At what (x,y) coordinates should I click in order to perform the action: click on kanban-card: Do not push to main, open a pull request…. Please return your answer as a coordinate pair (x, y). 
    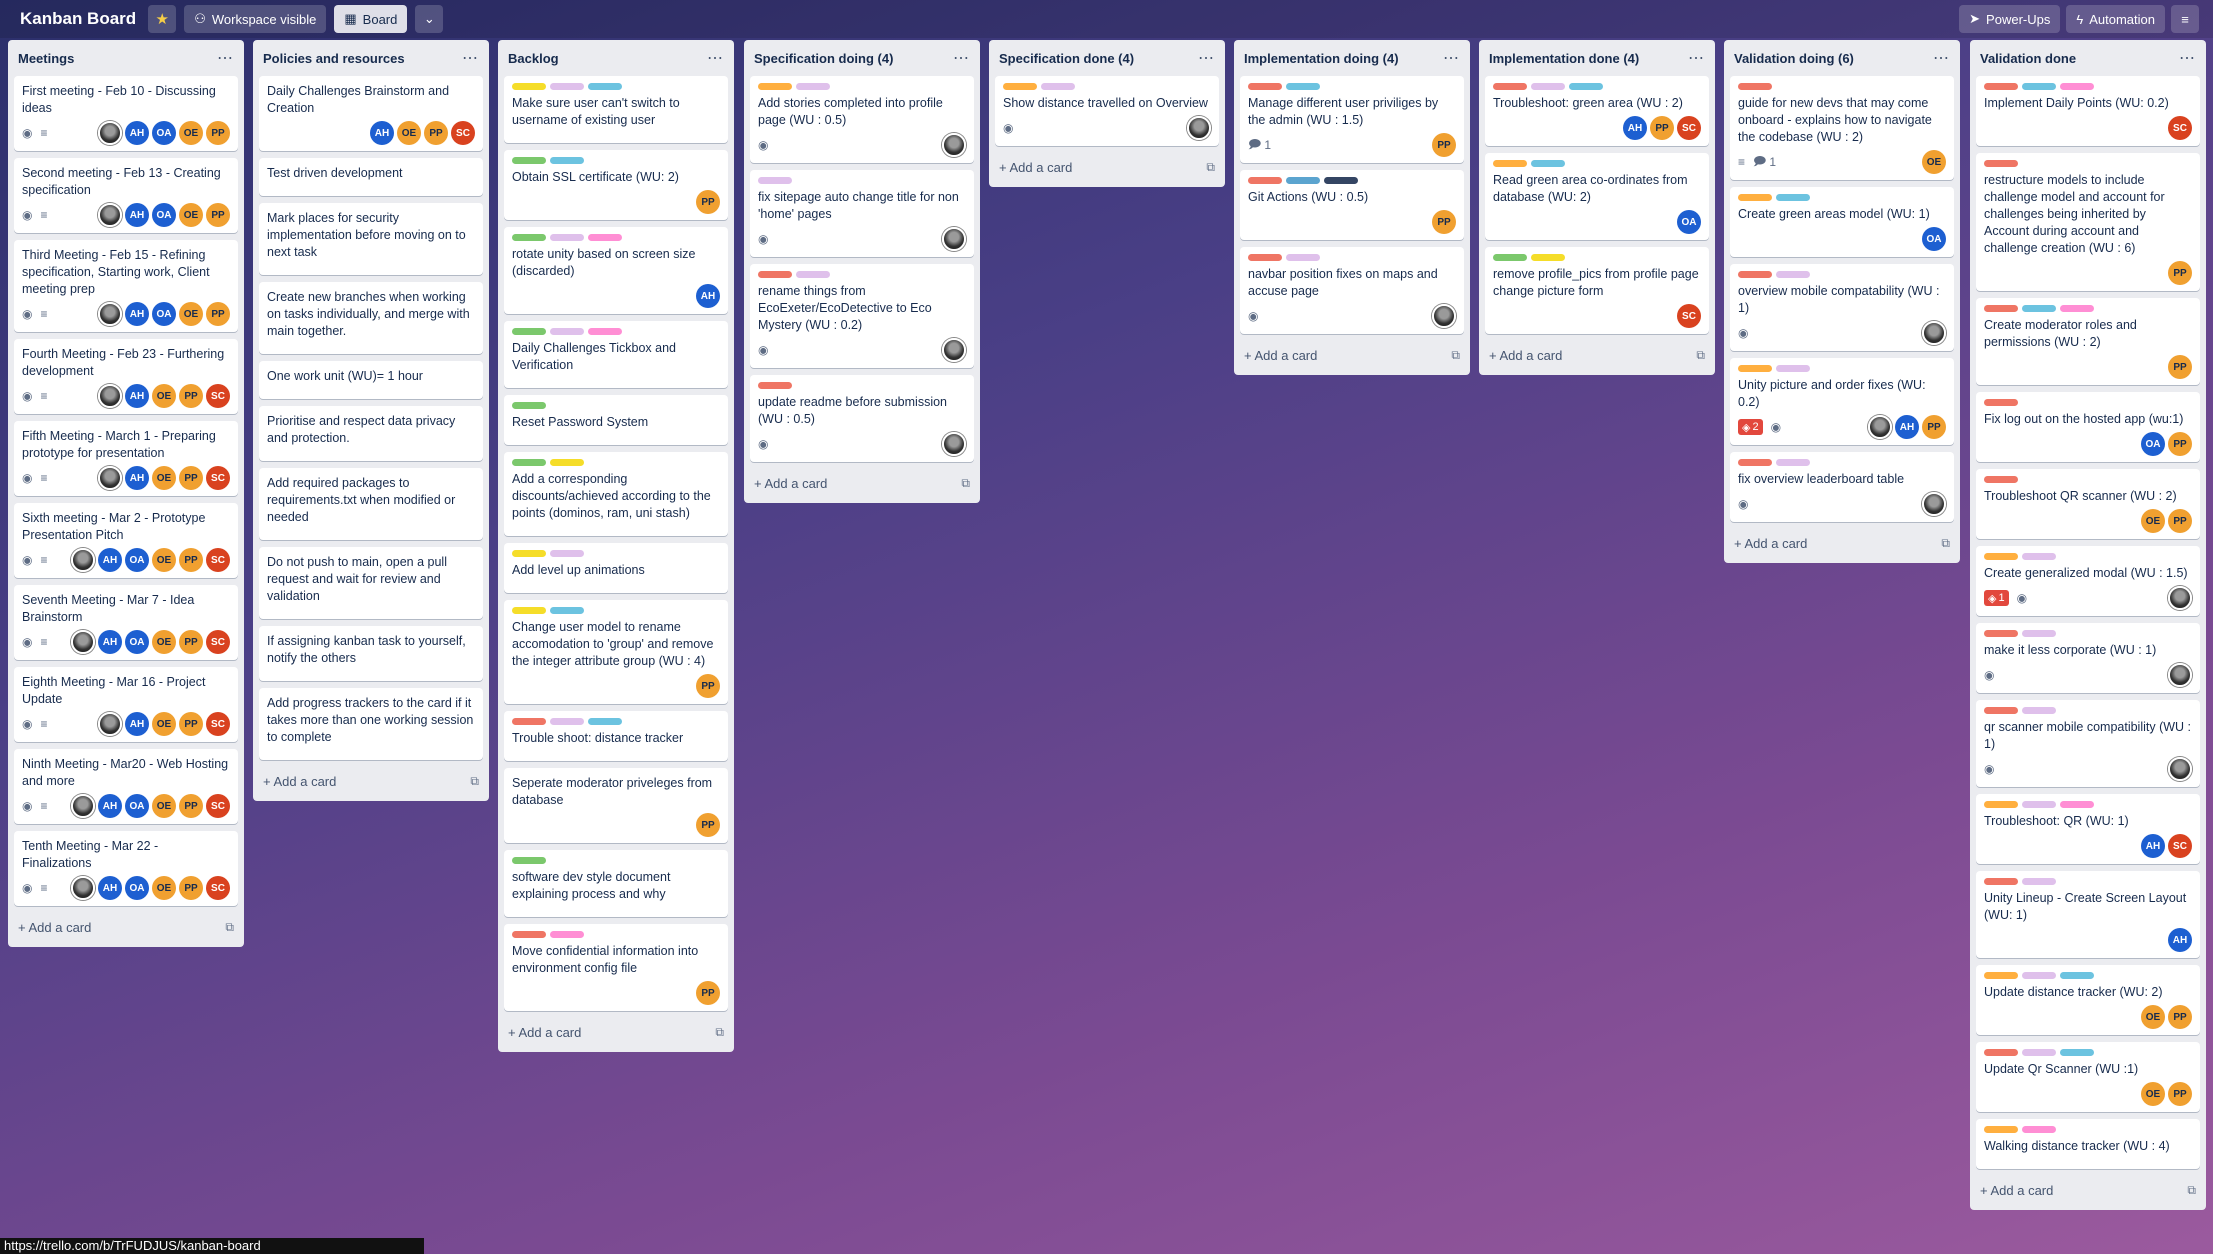
    Looking at the image, I should click on (371, 583).